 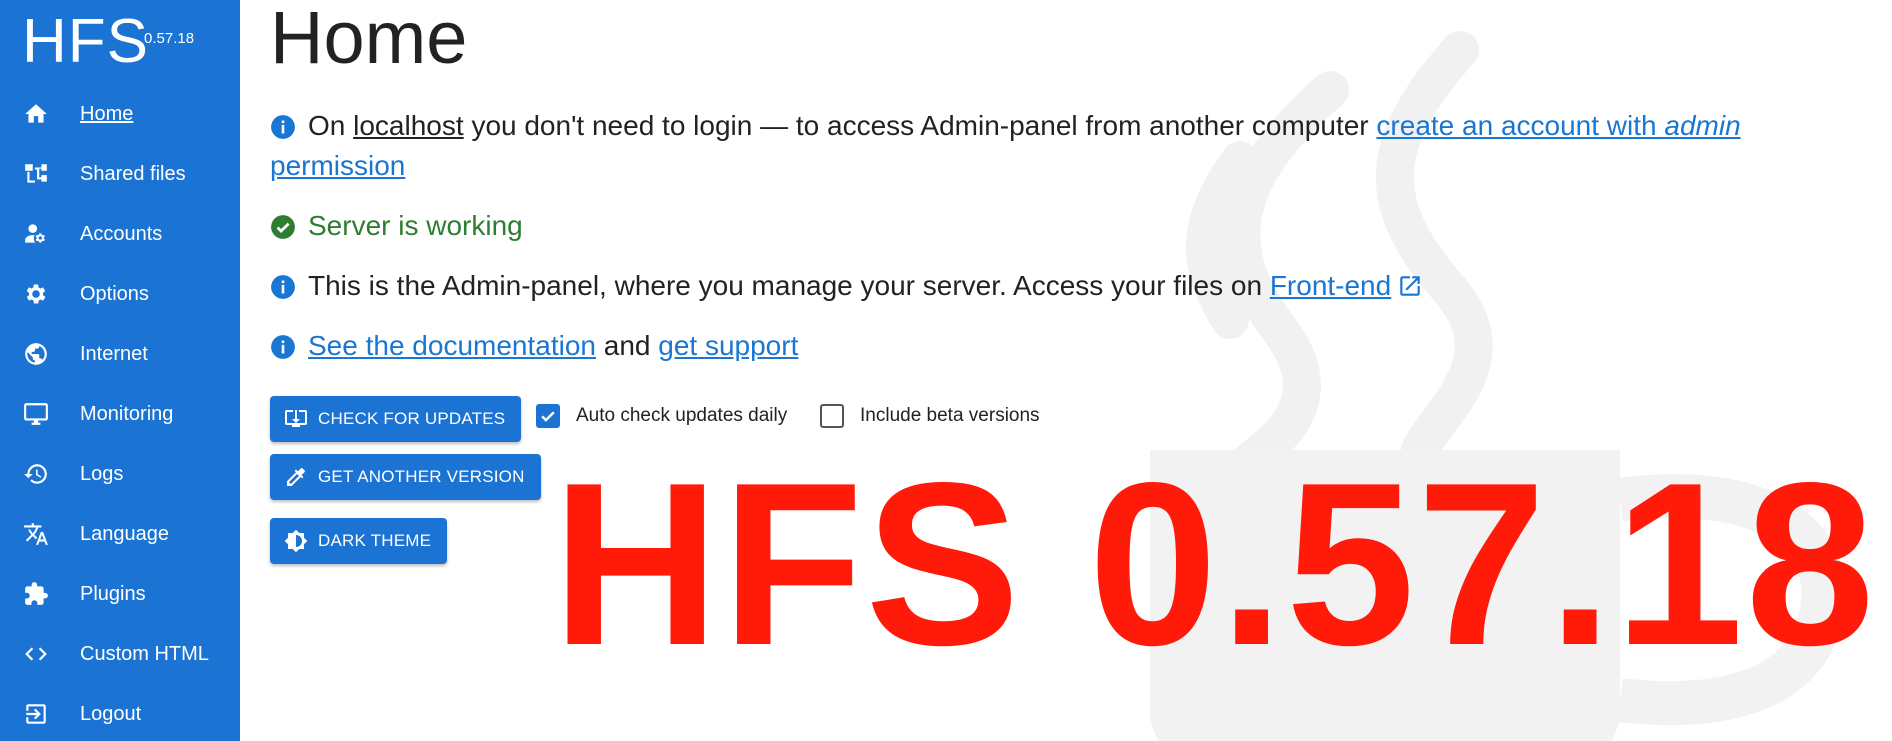 What do you see at coordinates (36, 414) in the screenshot?
I see `monitor-icon` at bounding box center [36, 414].